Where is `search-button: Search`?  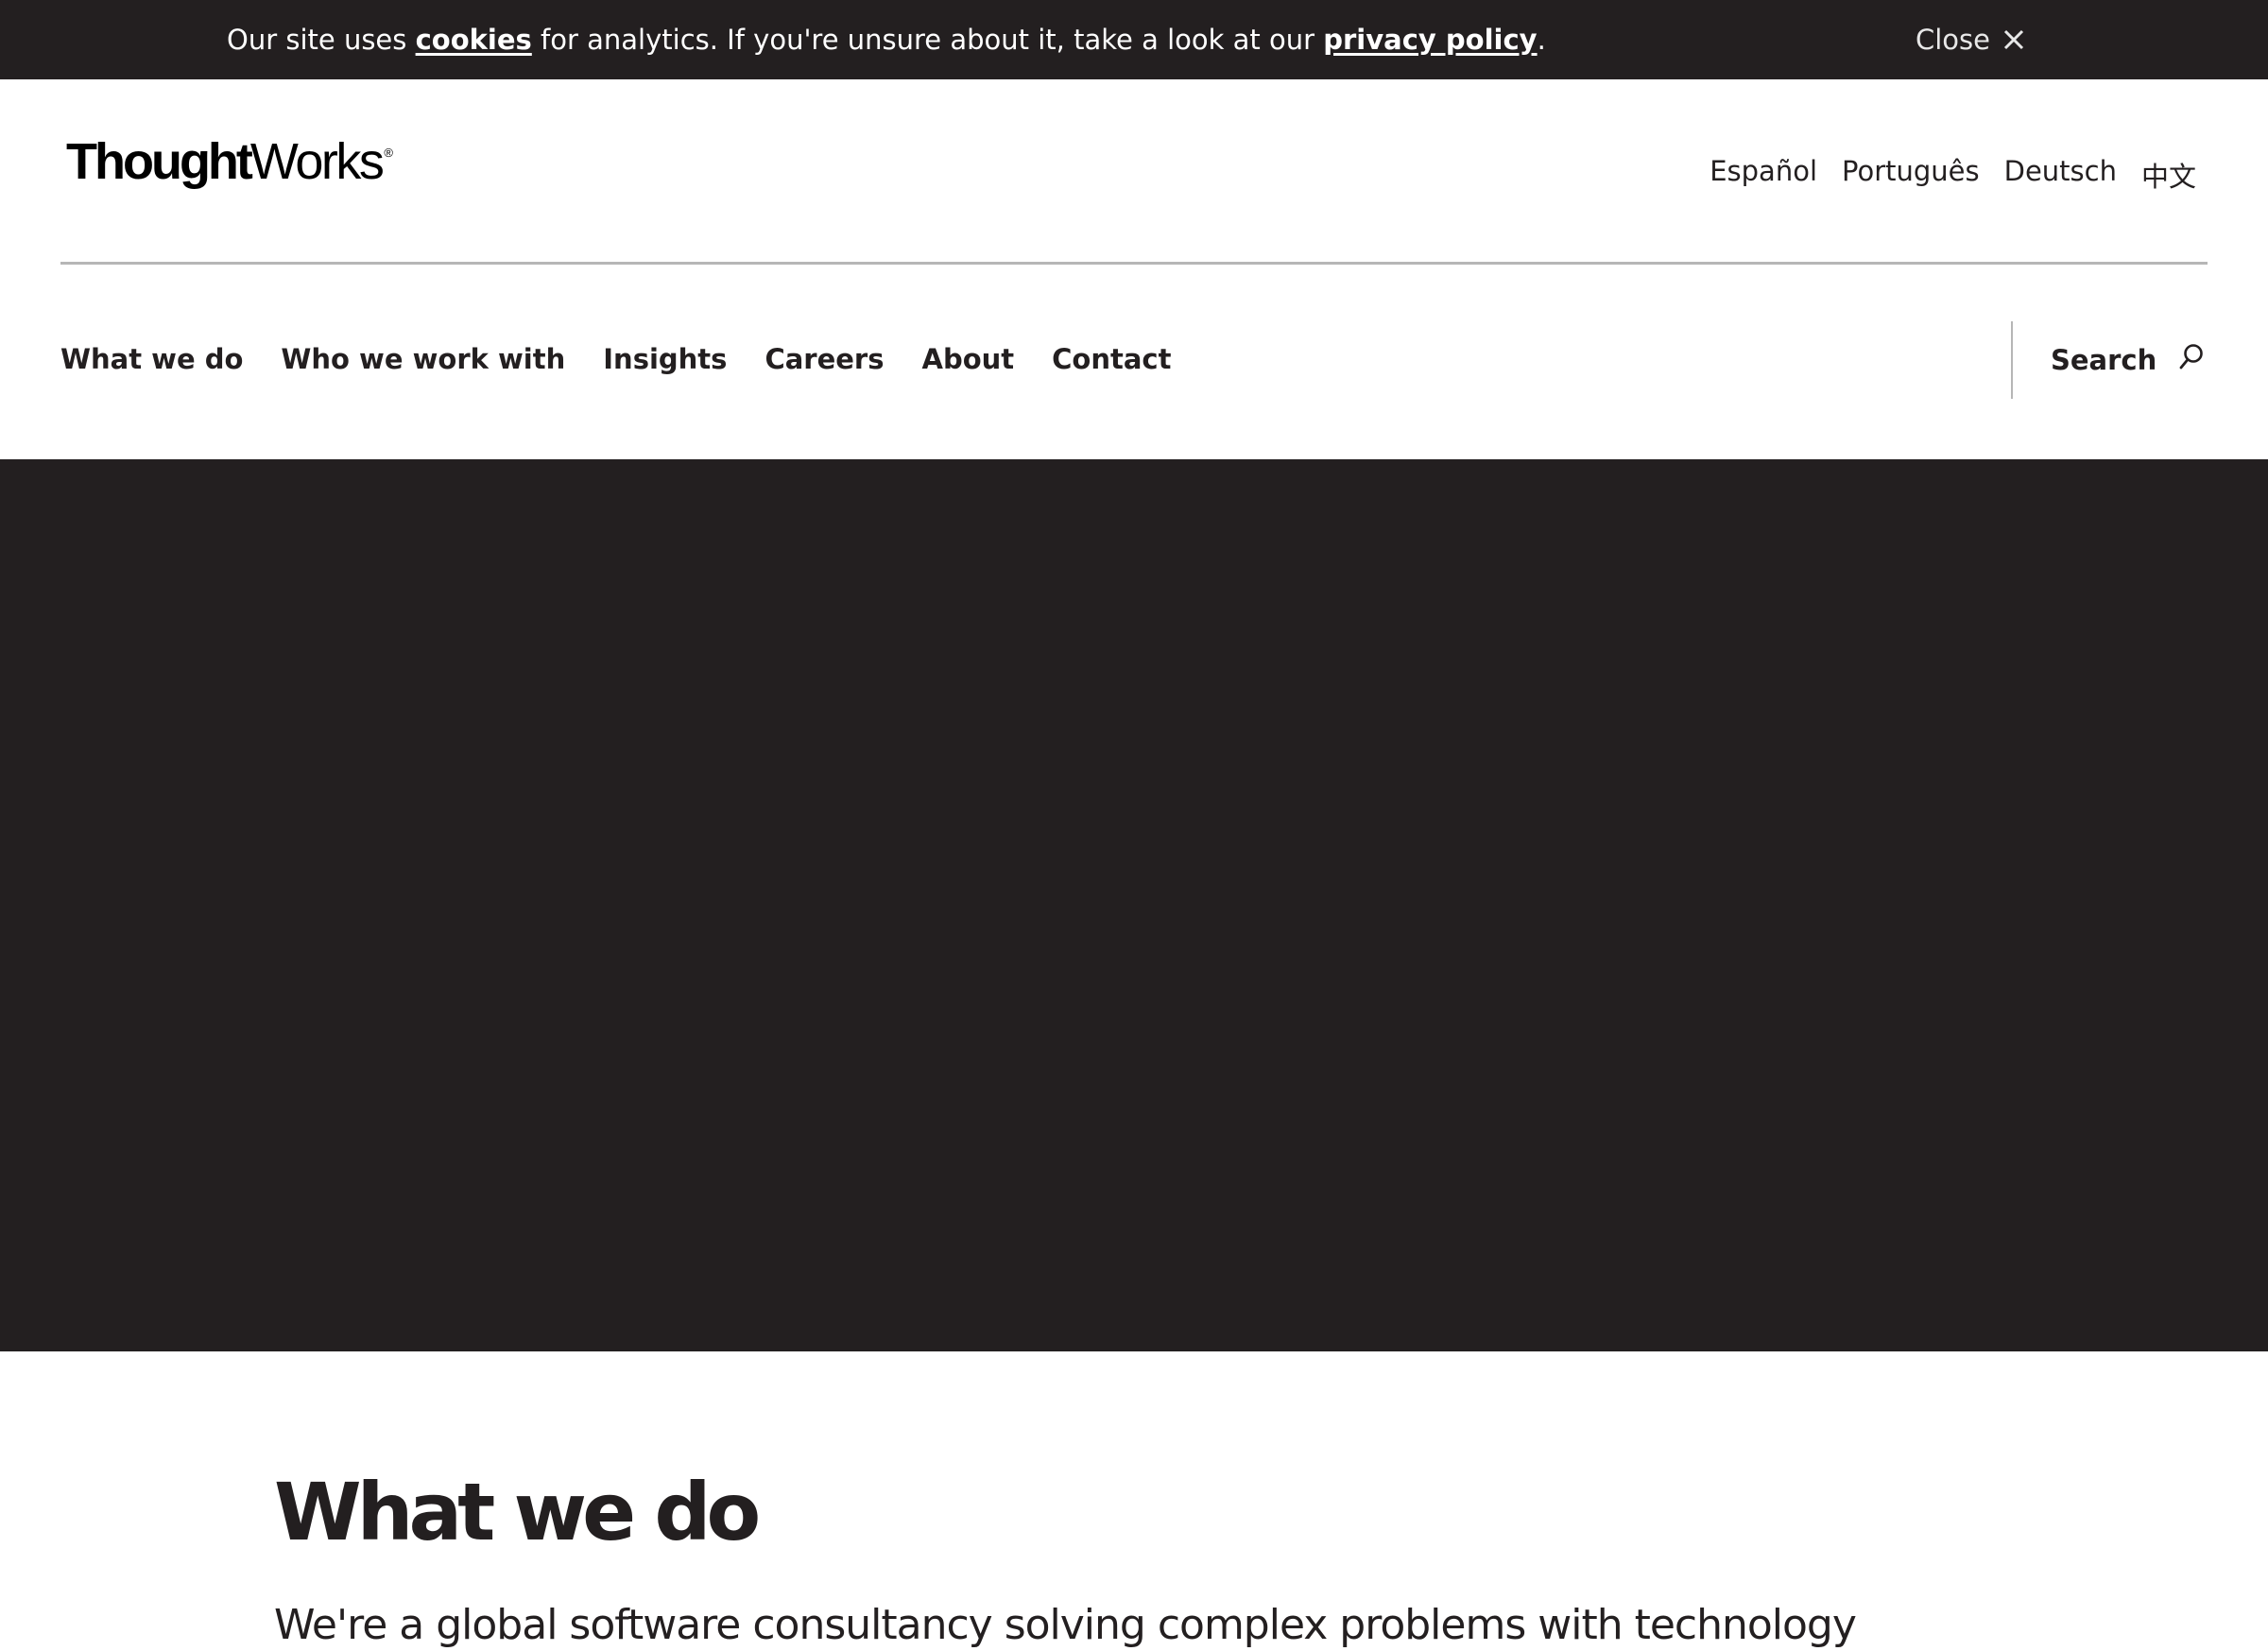 search-button: Search is located at coordinates (2128, 360).